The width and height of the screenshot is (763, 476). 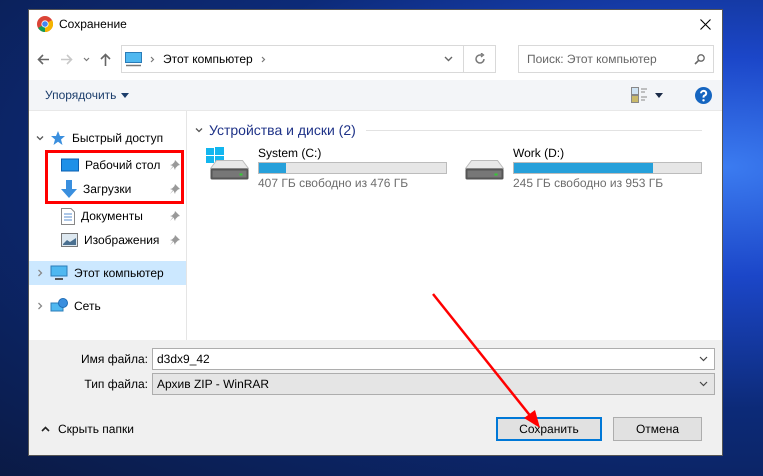 I want to click on sidebar-item: Документы, so click(x=107, y=216).